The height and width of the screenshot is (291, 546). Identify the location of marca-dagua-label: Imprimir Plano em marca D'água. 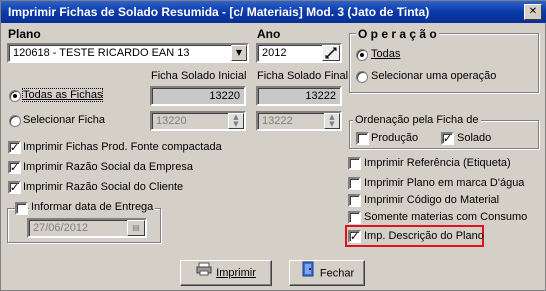
(444, 183).